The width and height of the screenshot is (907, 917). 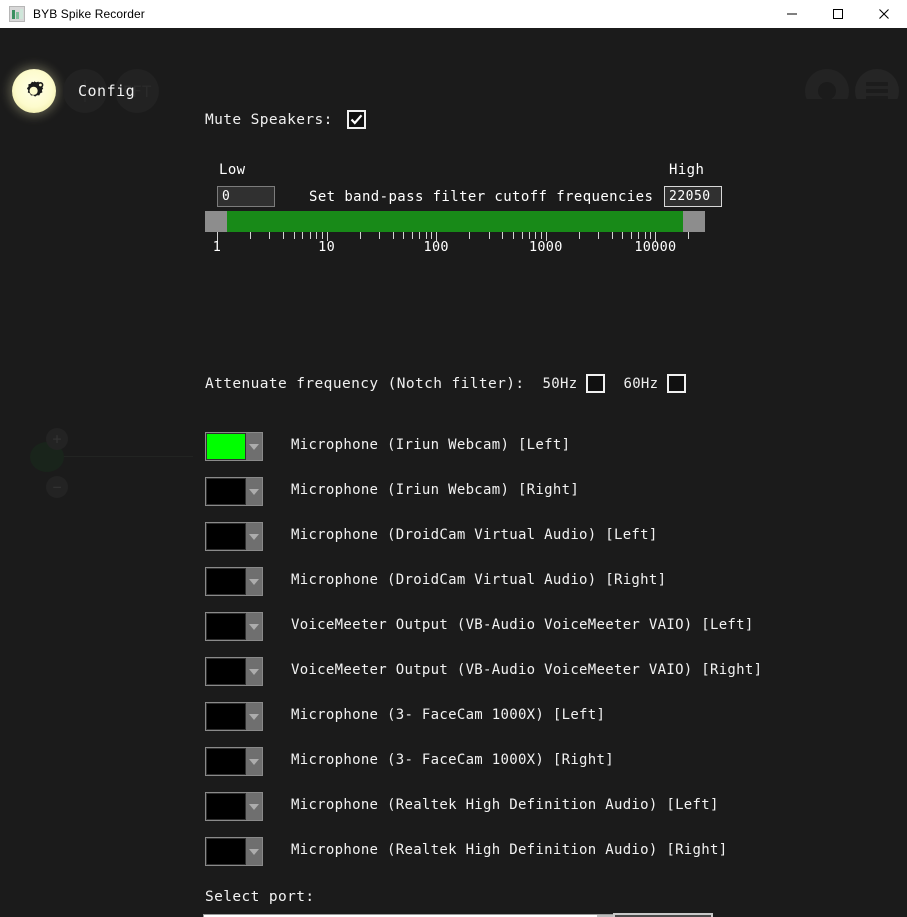 I want to click on high-cutoff-input: 22050, so click(x=693, y=196).